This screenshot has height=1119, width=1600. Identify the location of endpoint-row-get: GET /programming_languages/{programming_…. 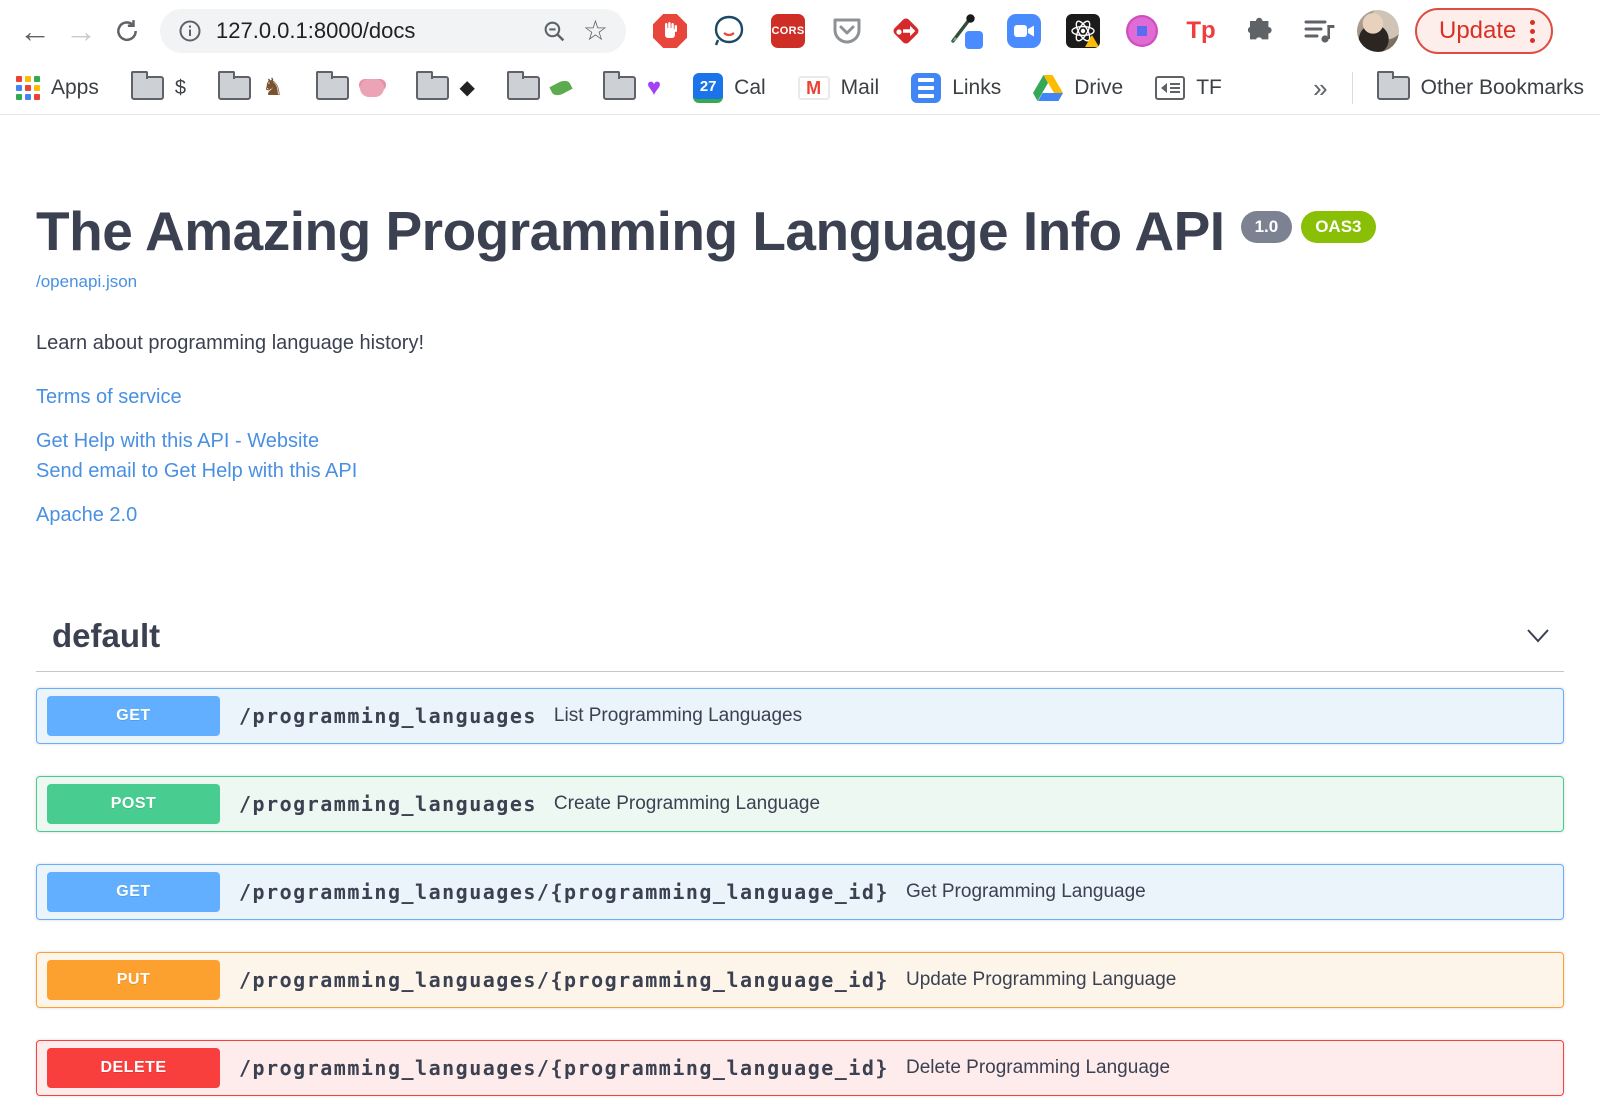
(800, 891).